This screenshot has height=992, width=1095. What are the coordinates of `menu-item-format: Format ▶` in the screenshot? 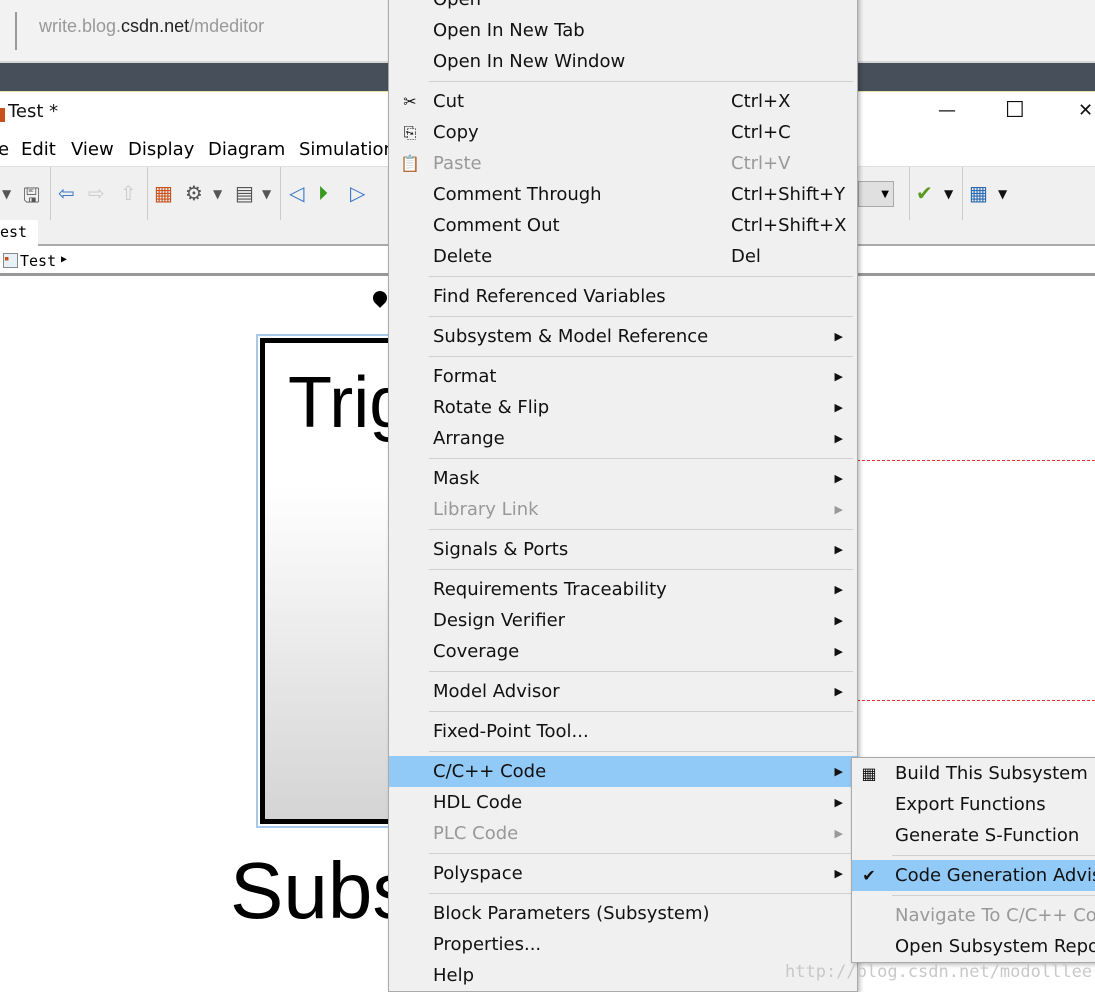 It's located at (623, 376).